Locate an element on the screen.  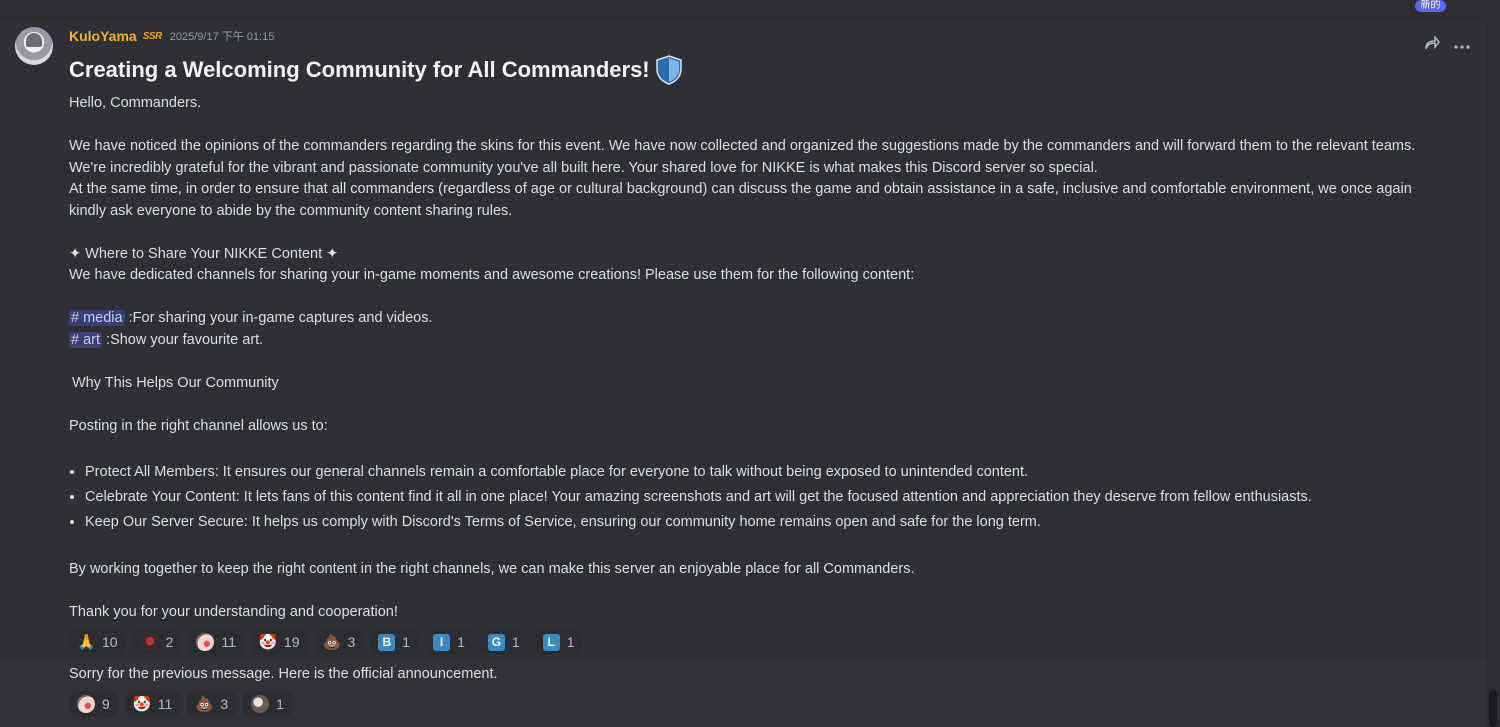
regional-b-icon: B is located at coordinates (387, 642).